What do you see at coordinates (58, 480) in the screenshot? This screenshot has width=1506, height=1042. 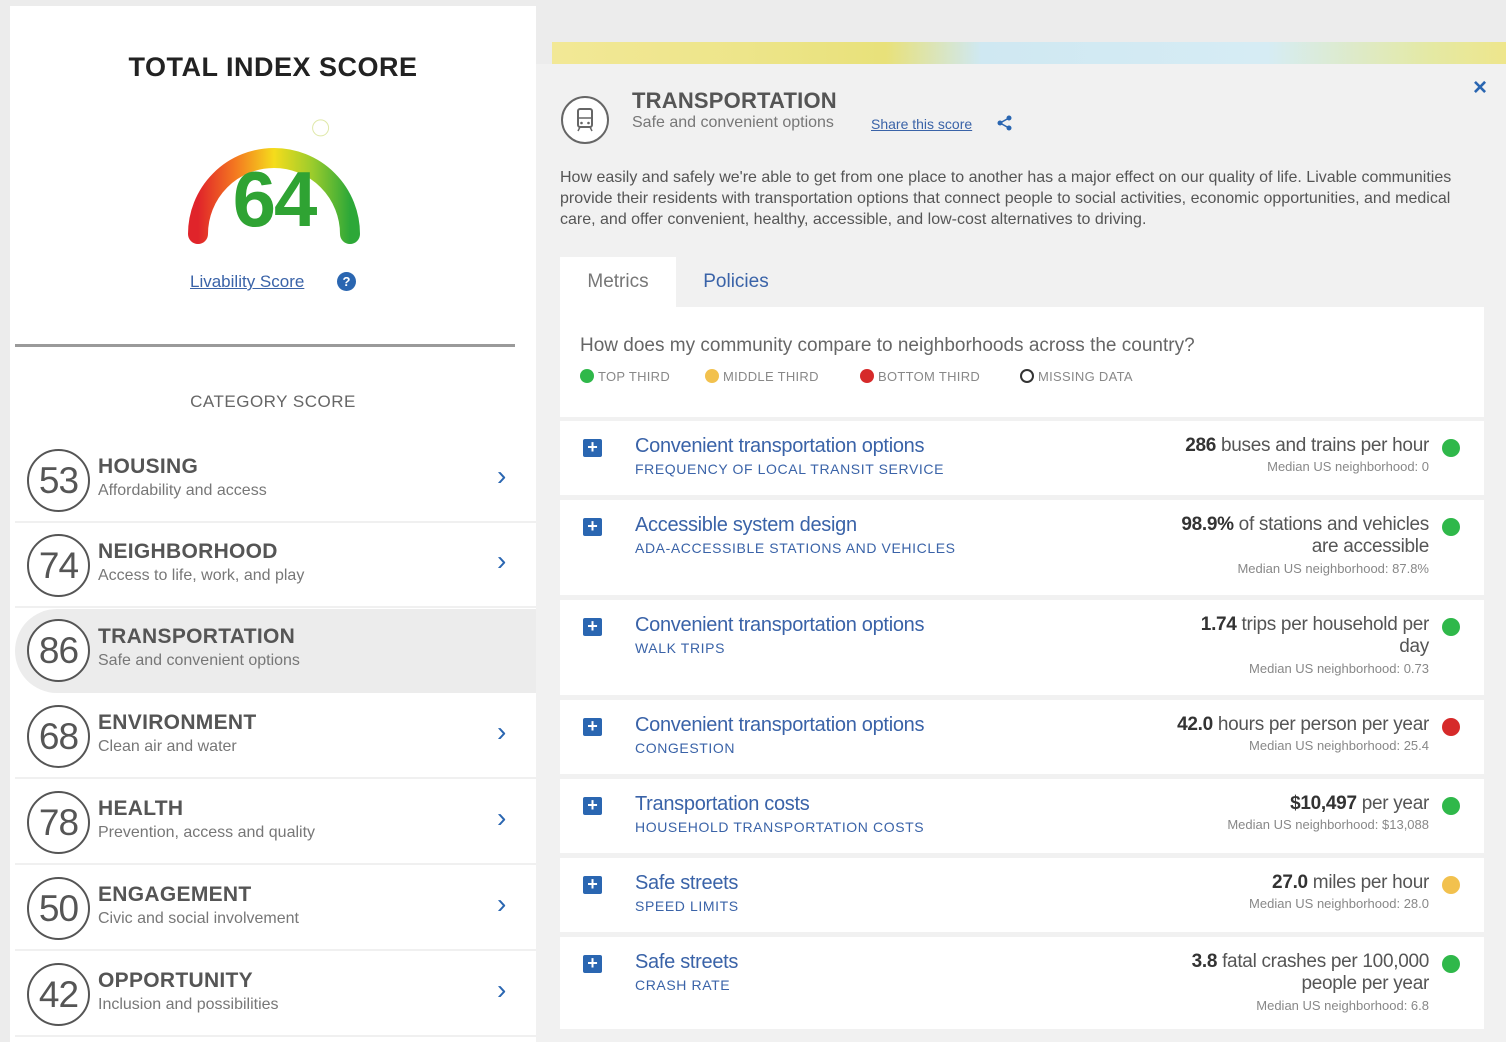 I see `category-score: 53` at bounding box center [58, 480].